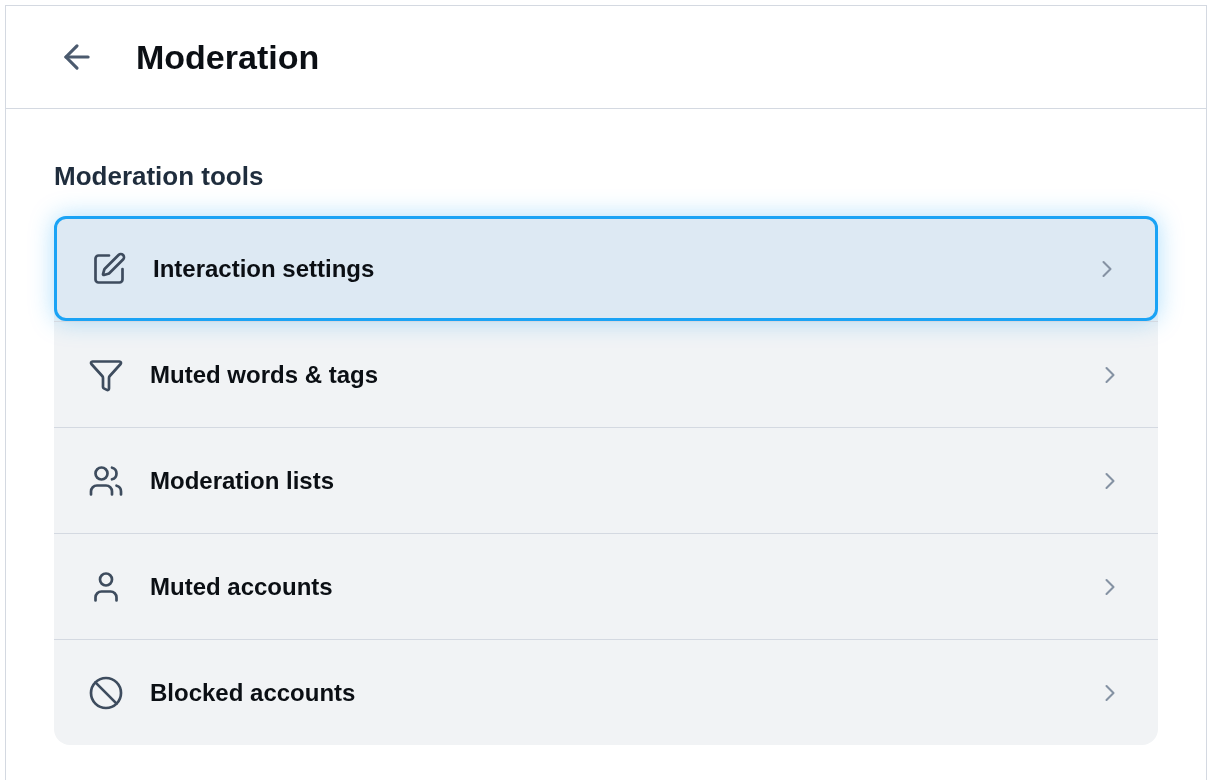 This screenshot has height=780, width=1212. I want to click on settings-row: Interaction settings, so click(606, 268).